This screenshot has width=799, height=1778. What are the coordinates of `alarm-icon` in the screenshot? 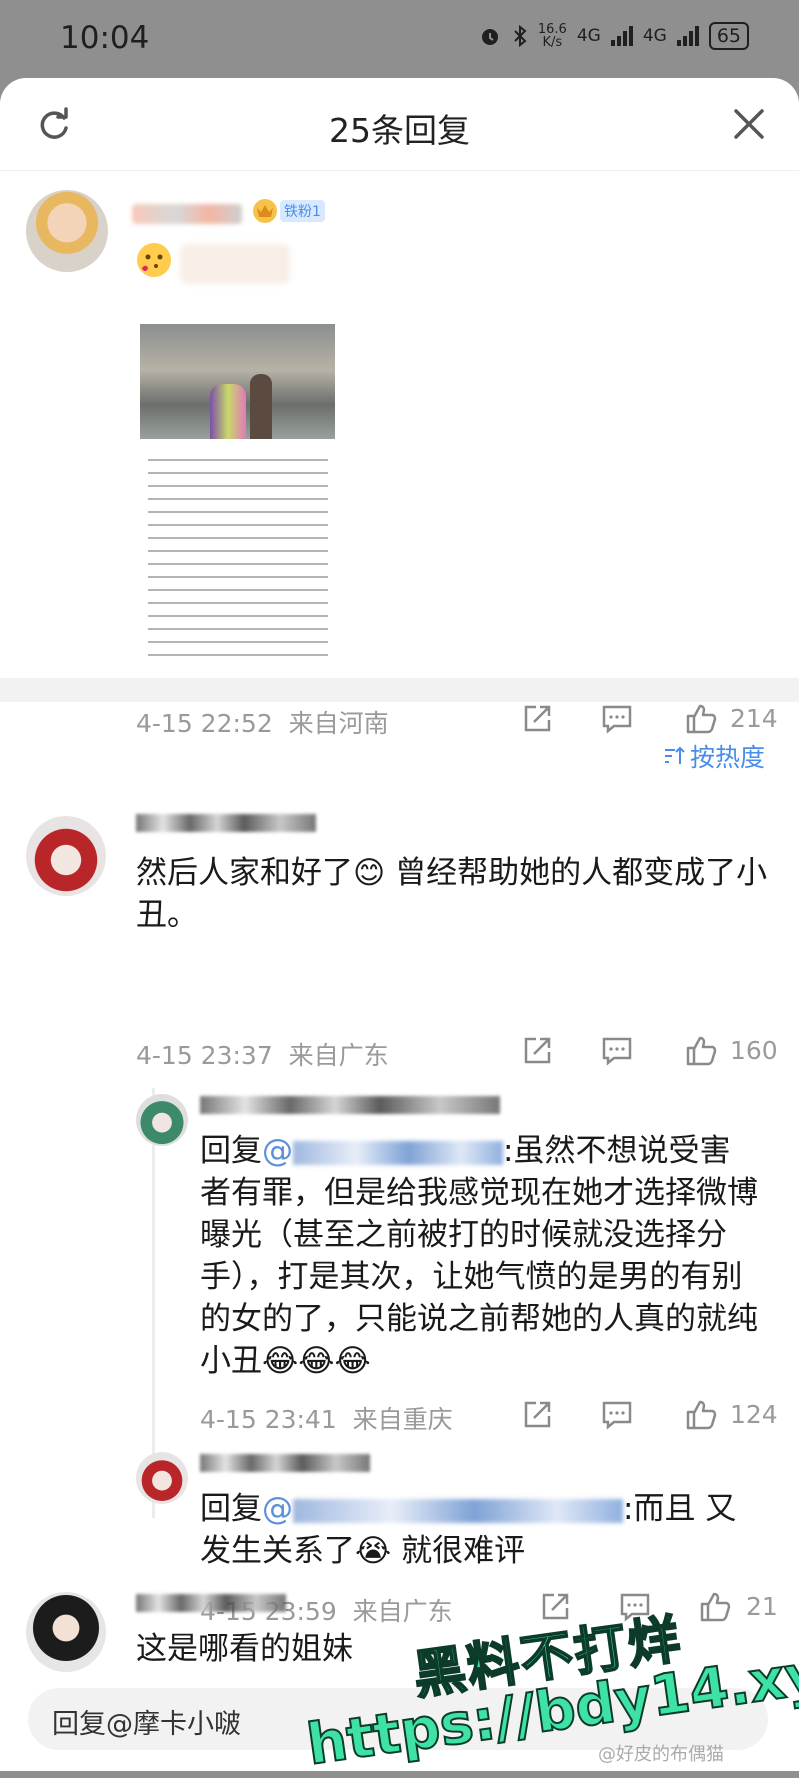 It's located at (489, 37).